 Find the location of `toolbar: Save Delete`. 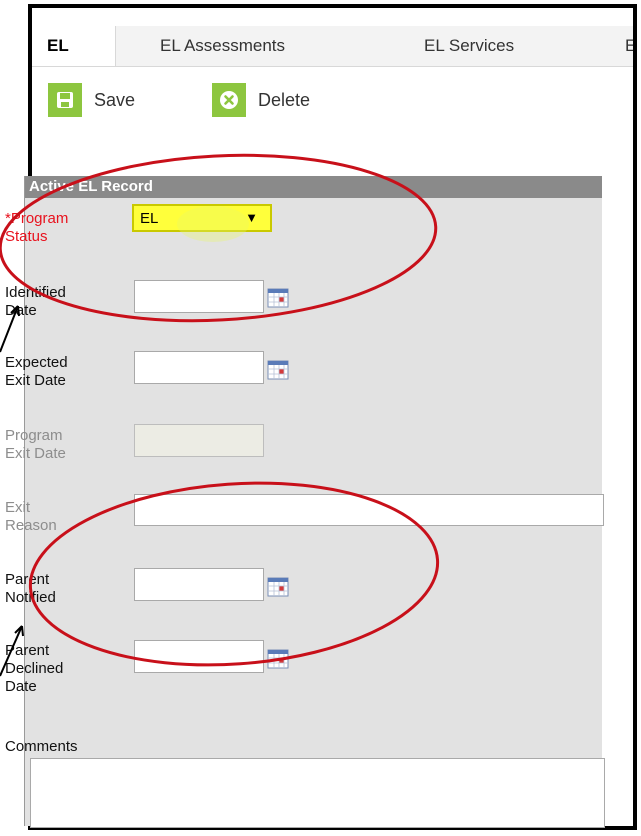

toolbar: Save Delete is located at coordinates (332, 100).